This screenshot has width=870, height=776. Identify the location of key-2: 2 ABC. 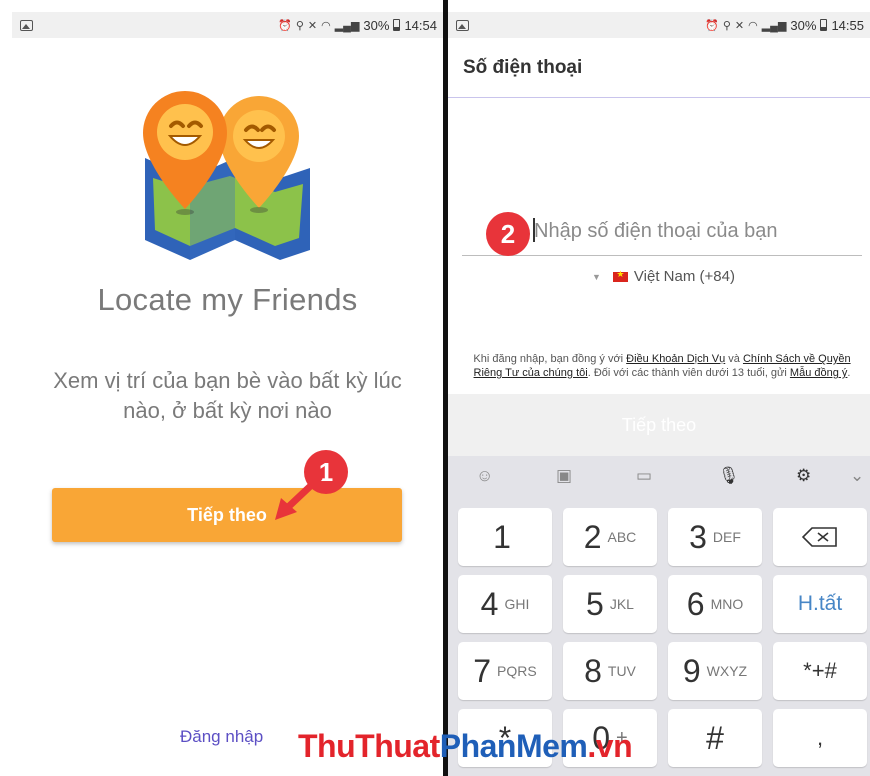
(610, 537).